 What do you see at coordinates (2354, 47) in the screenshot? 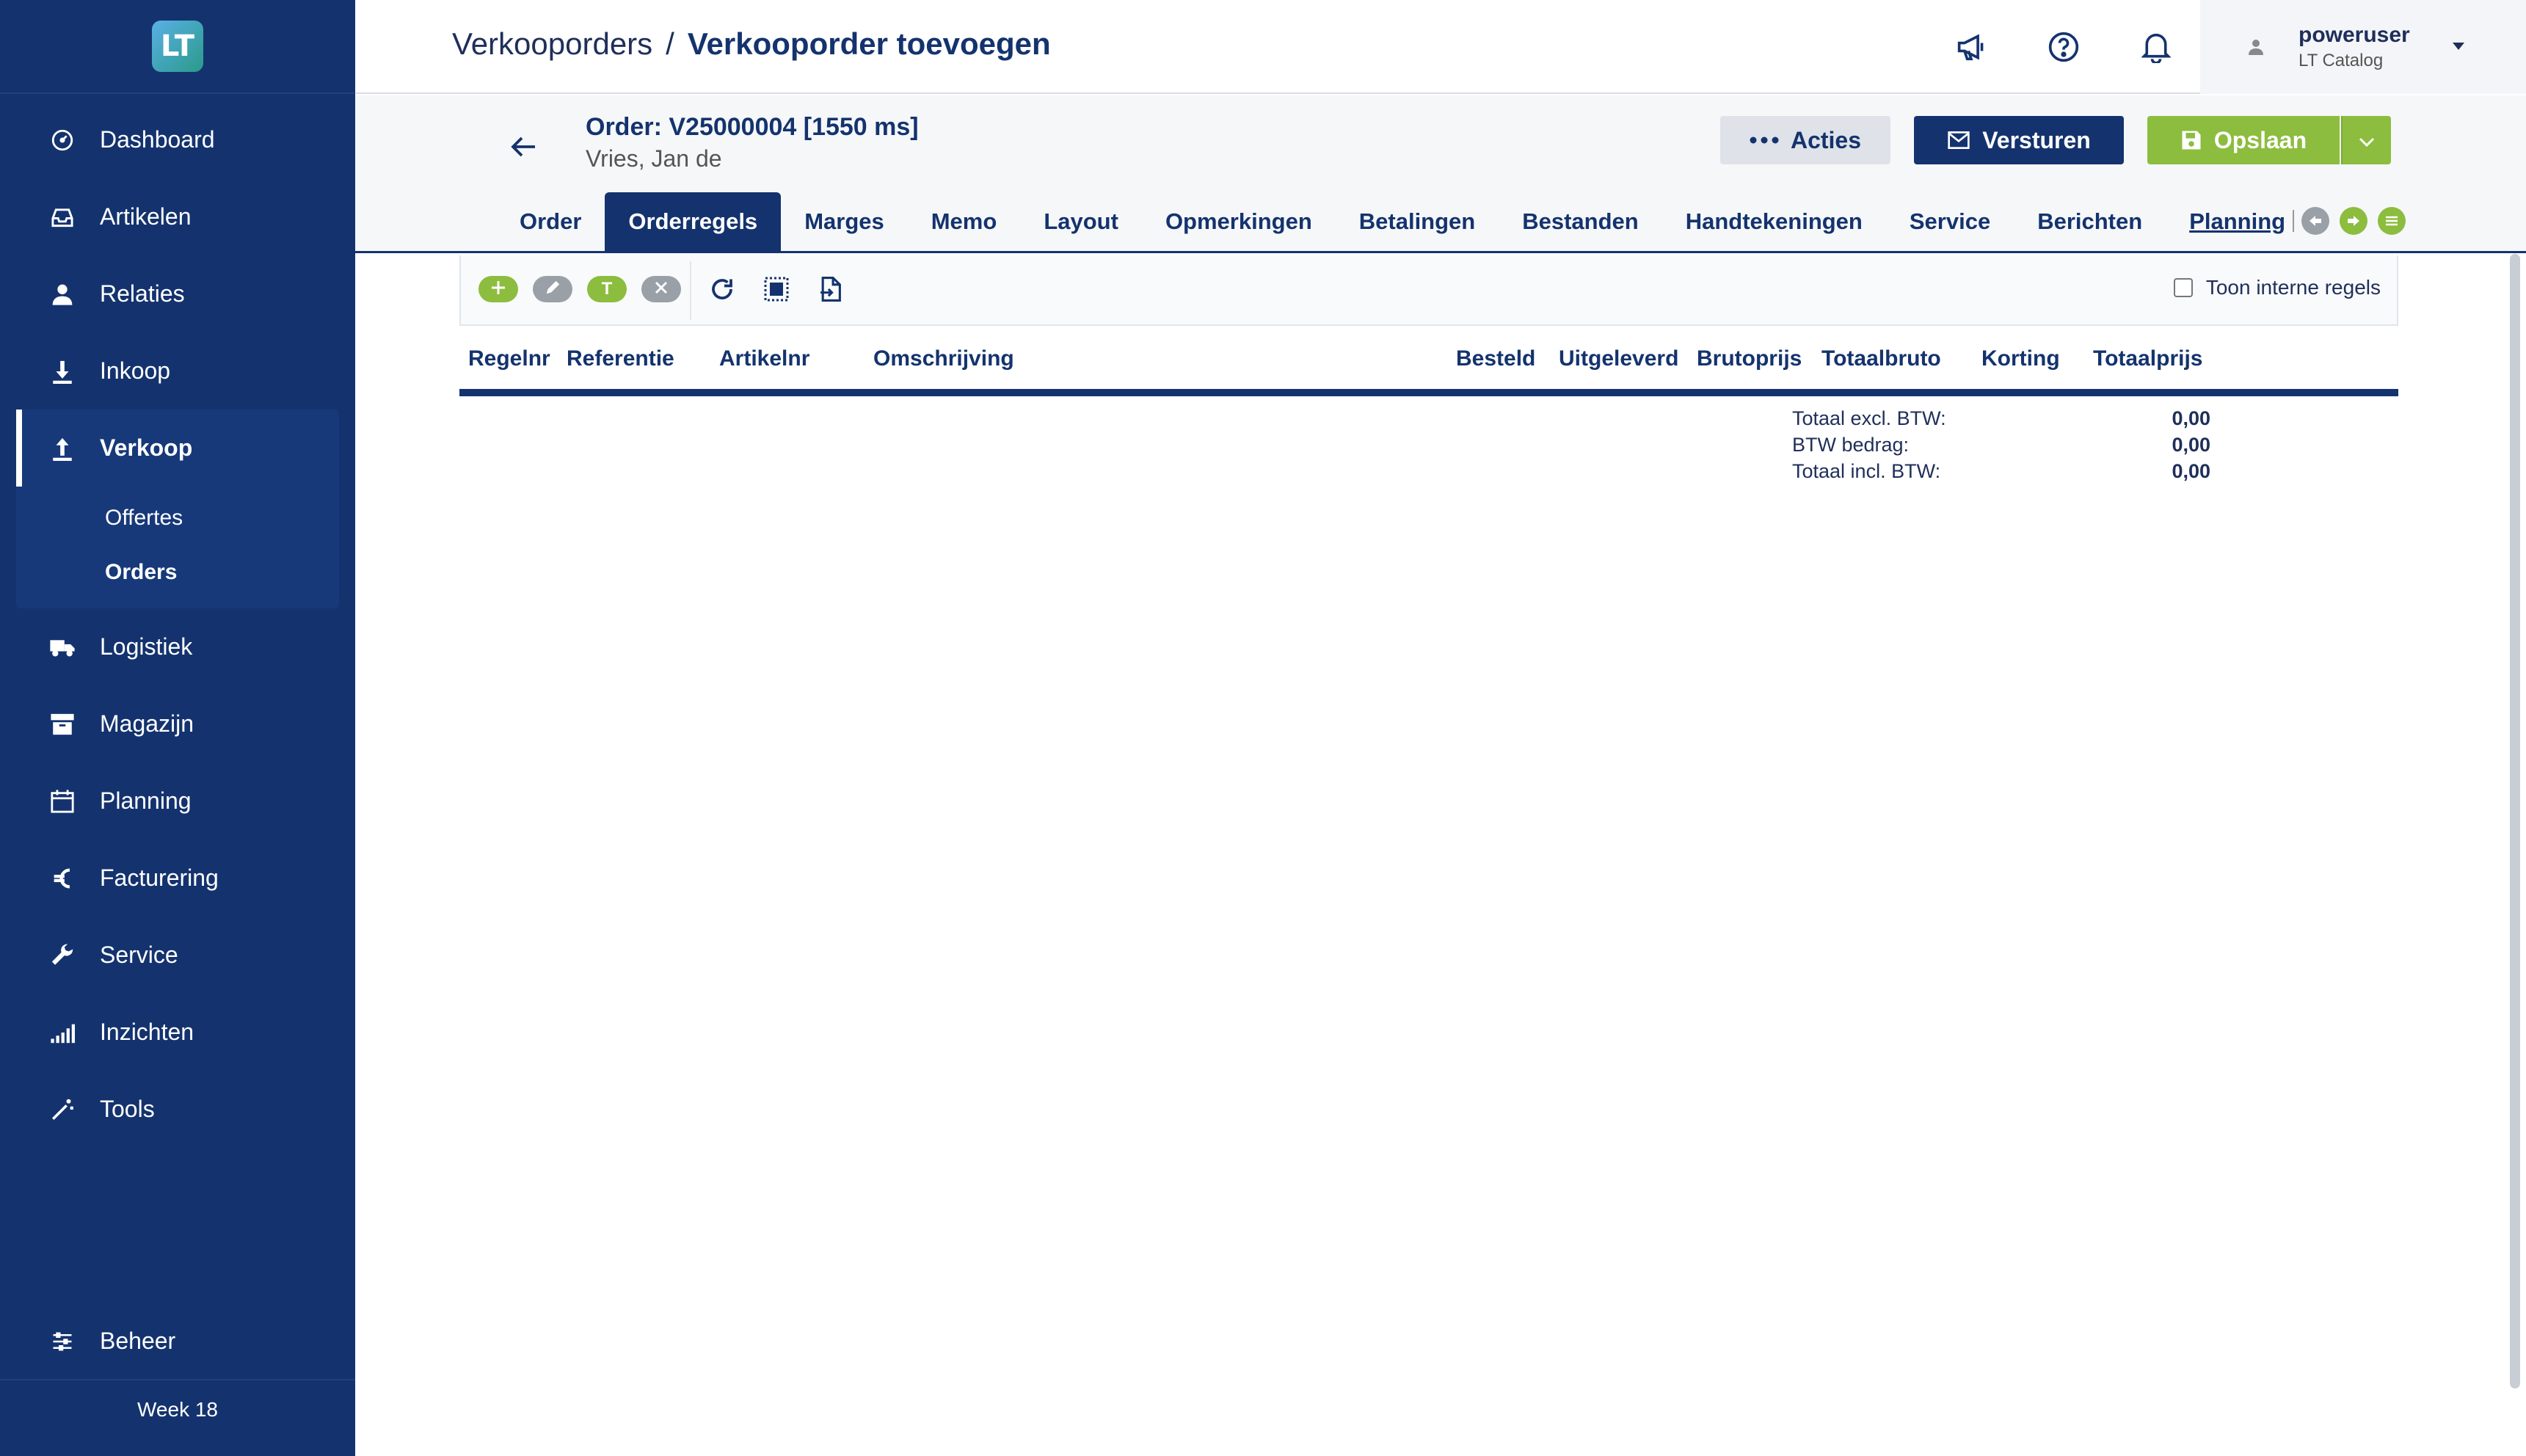
I see `user-info: poweruser LT Catalog` at bounding box center [2354, 47].